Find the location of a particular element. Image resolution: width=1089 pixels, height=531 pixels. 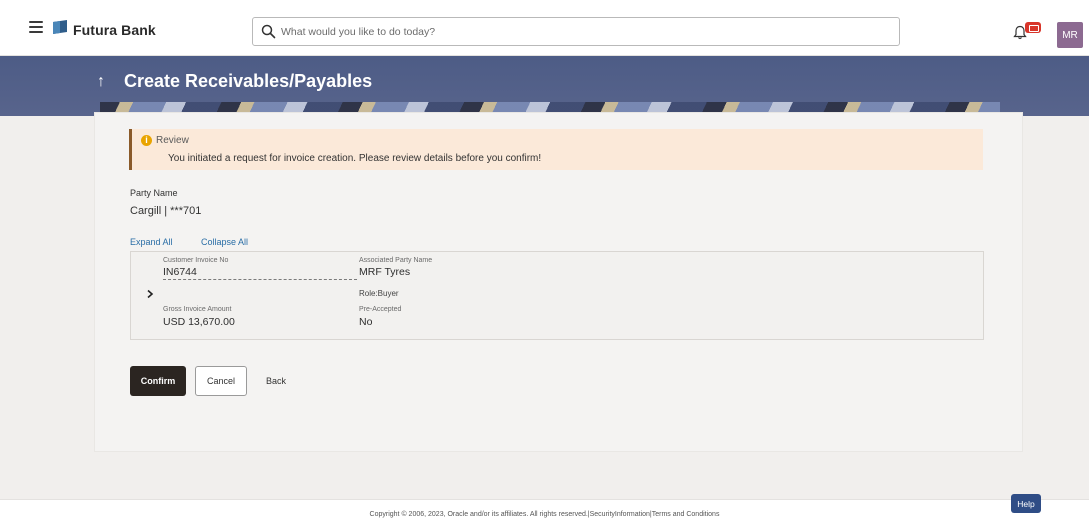

brand-name: Futura Bank is located at coordinates (114, 30).